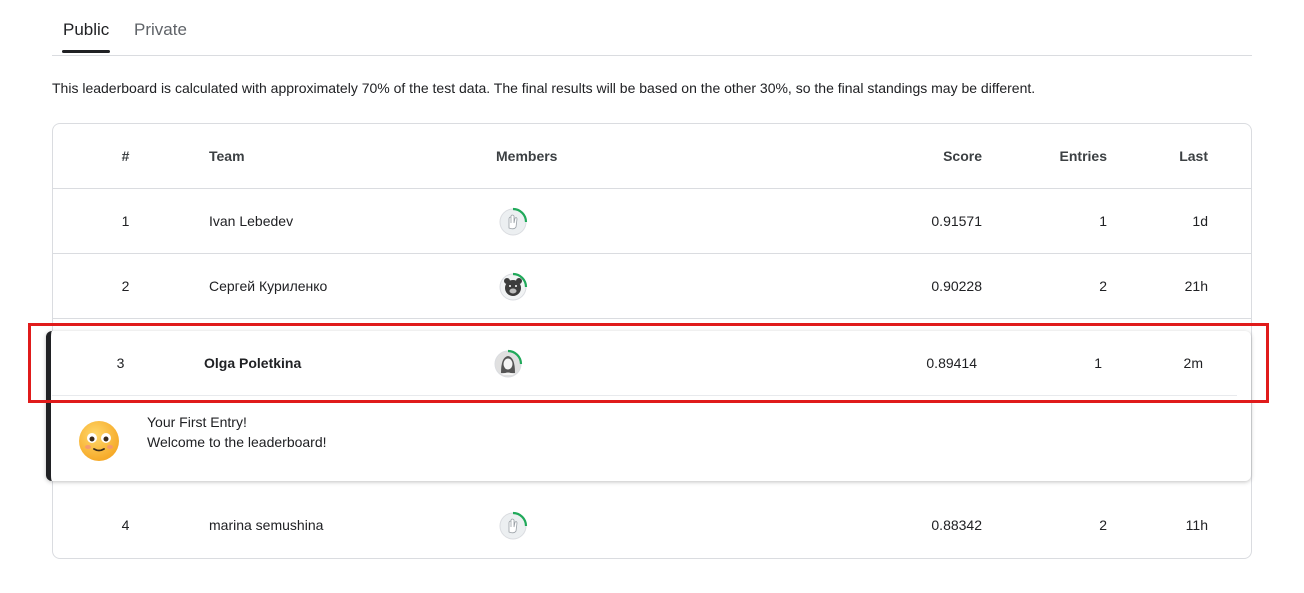 This screenshot has width=1304, height=593. I want to click on table-row: 2 Сергей Куриленко 0.90228 2 21h, so click(652, 286).